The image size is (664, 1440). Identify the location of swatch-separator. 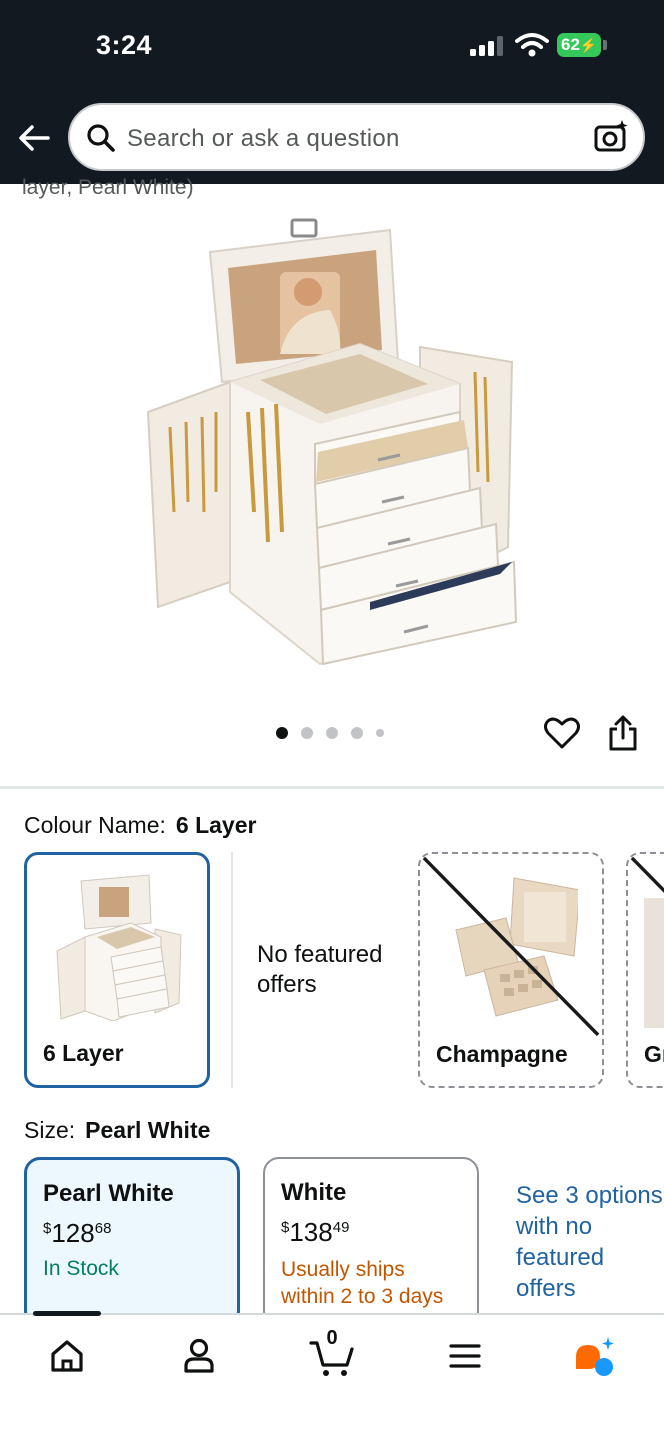
(232, 970).